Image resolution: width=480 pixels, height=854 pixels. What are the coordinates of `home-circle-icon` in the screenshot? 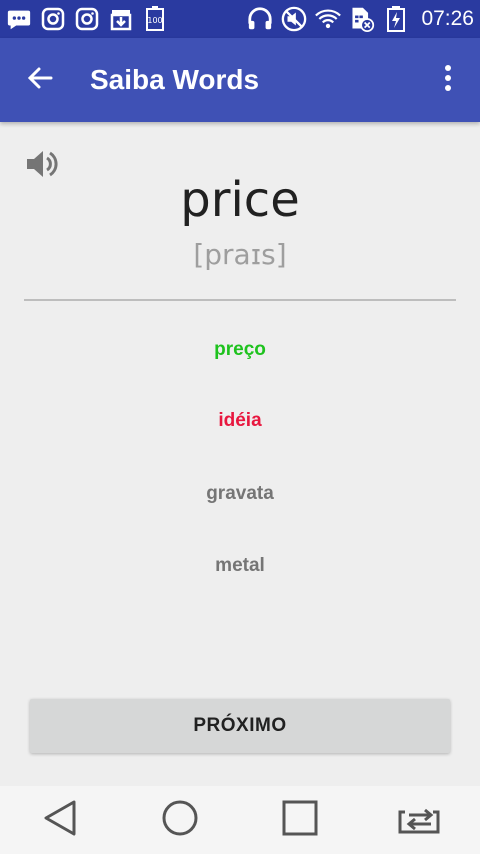 It's located at (180, 820).